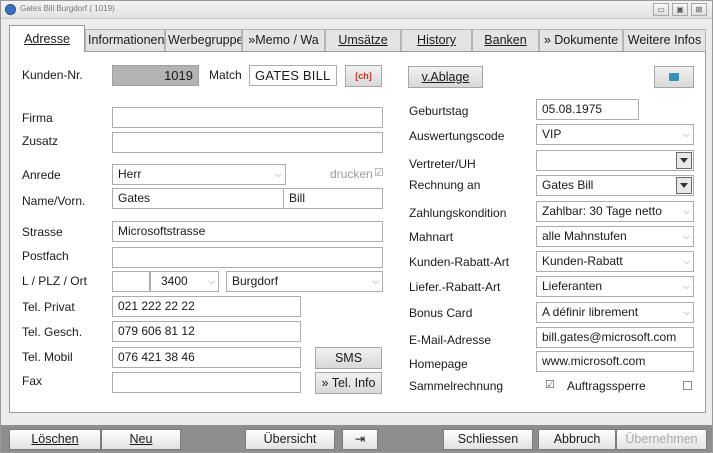 The width and height of the screenshot is (713, 453). I want to click on sammelrechnung-label: Sammelrechnung, so click(456, 386).